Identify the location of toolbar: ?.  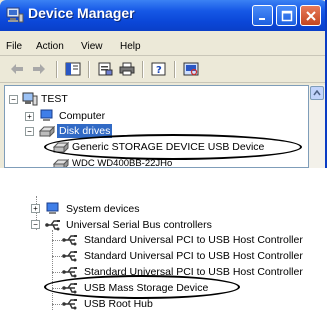
(162, 69).